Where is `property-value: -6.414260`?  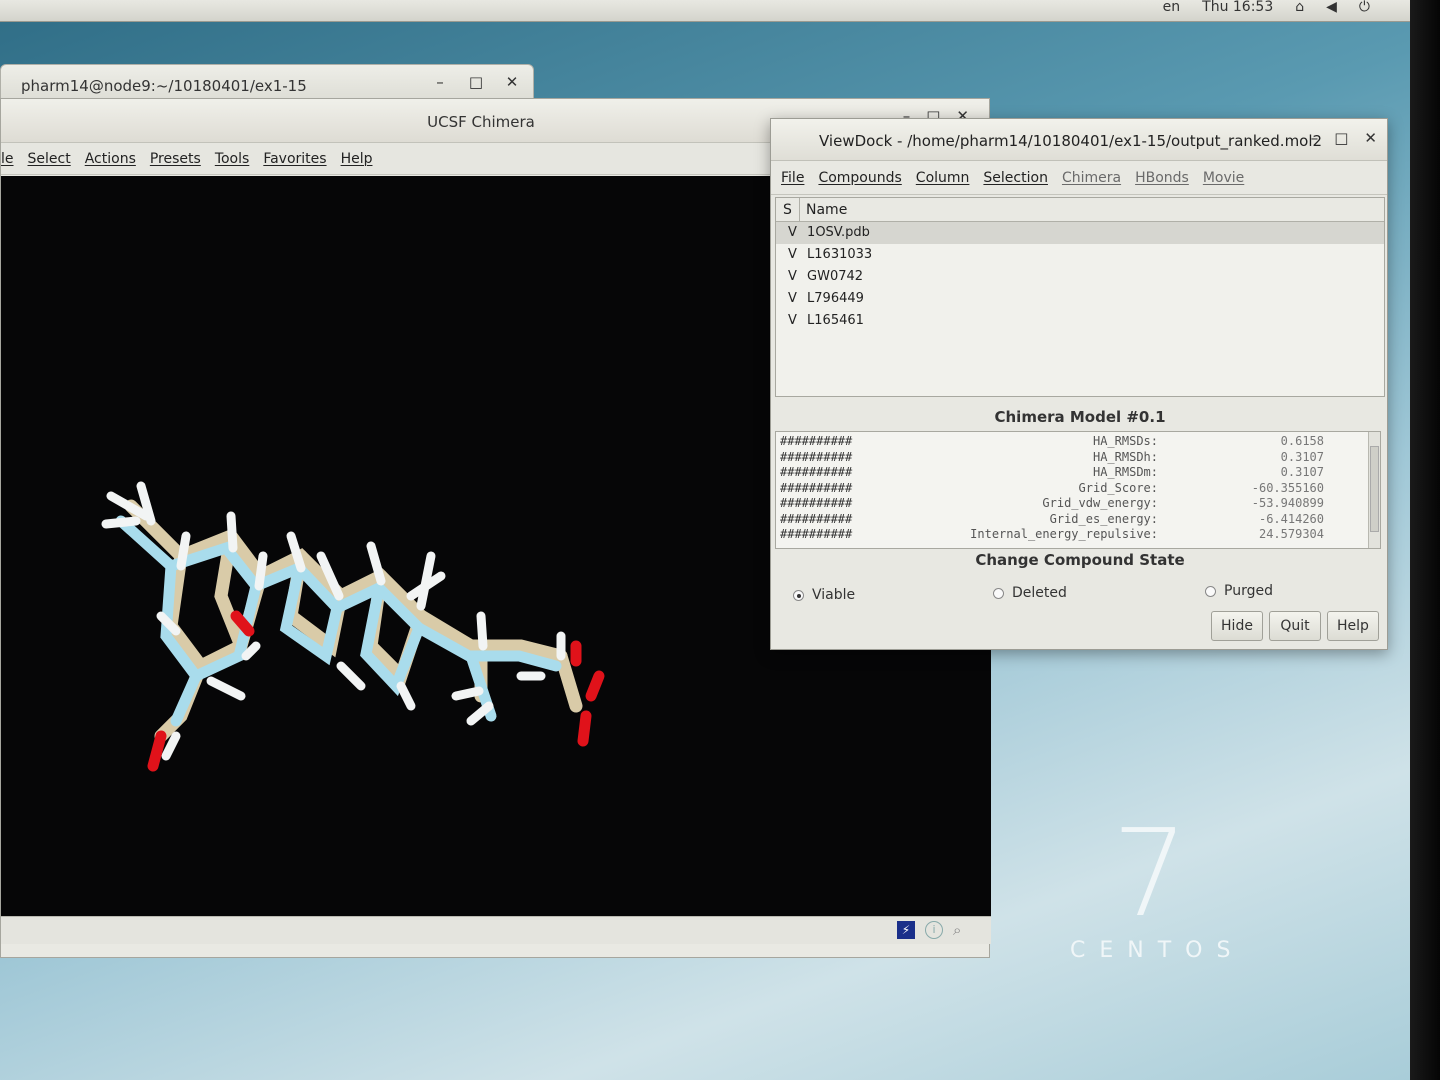
property-value: -6.414260 is located at coordinates (1291, 518).